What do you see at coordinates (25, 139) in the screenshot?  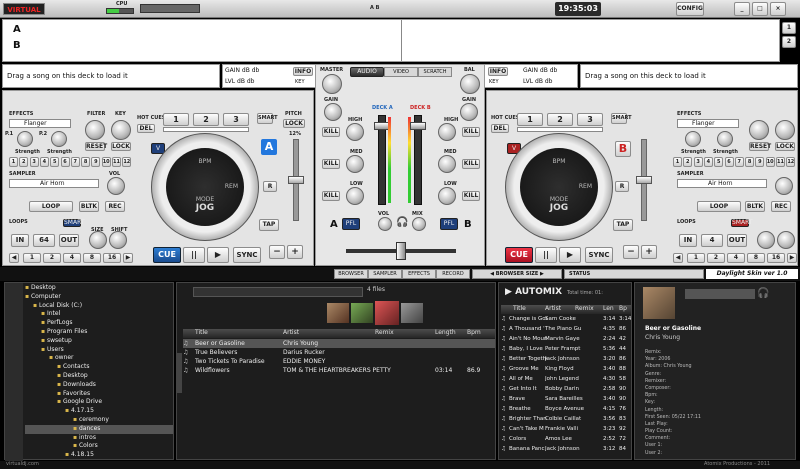 I see `effect-param1-knob` at bounding box center [25, 139].